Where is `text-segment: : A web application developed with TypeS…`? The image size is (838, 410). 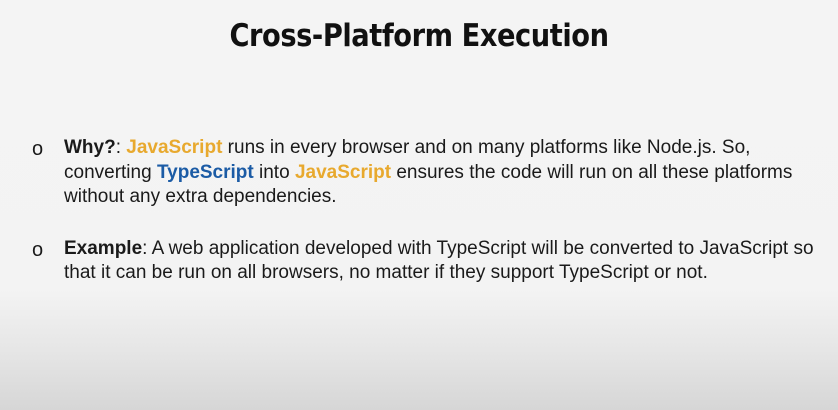 text-segment: : A web application developed with TypeS… is located at coordinates (439, 260).